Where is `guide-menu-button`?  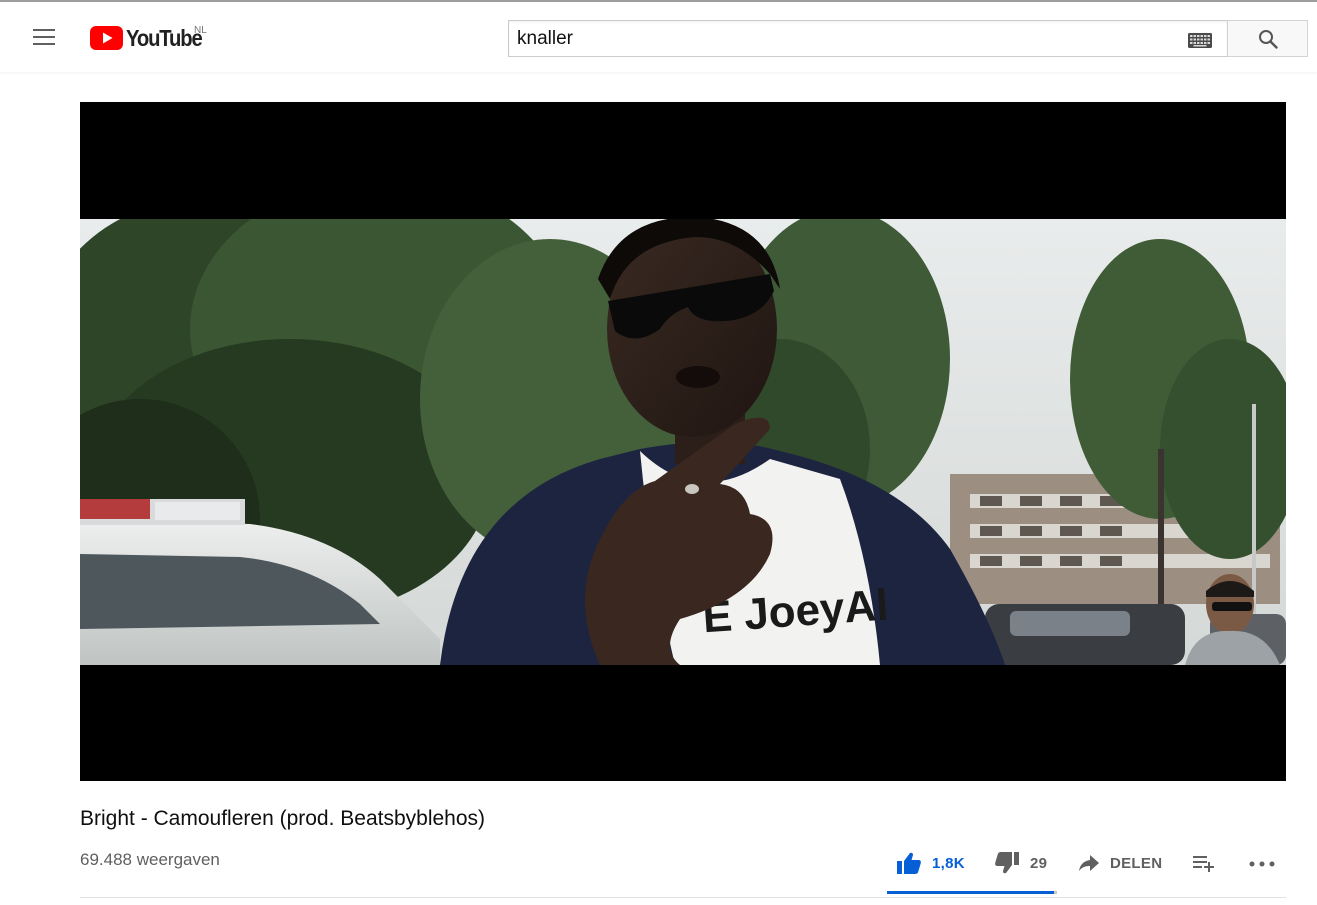 guide-menu-button is located at coordinates (45, 37).